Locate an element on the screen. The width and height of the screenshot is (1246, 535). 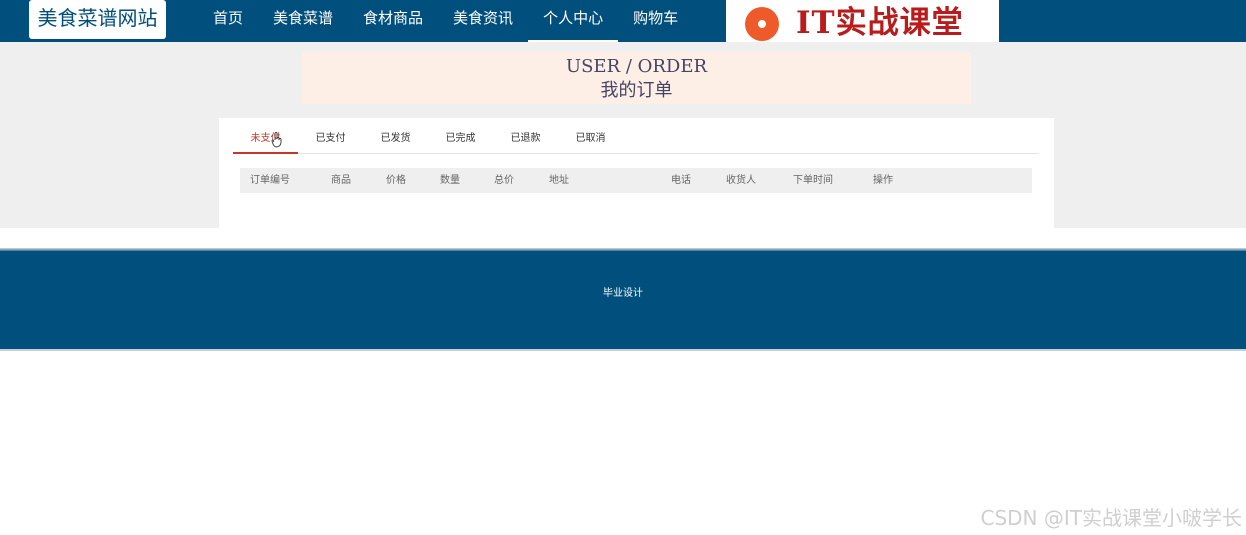
tab-cancelled: 已取消 is located at coordinates (590, 140).